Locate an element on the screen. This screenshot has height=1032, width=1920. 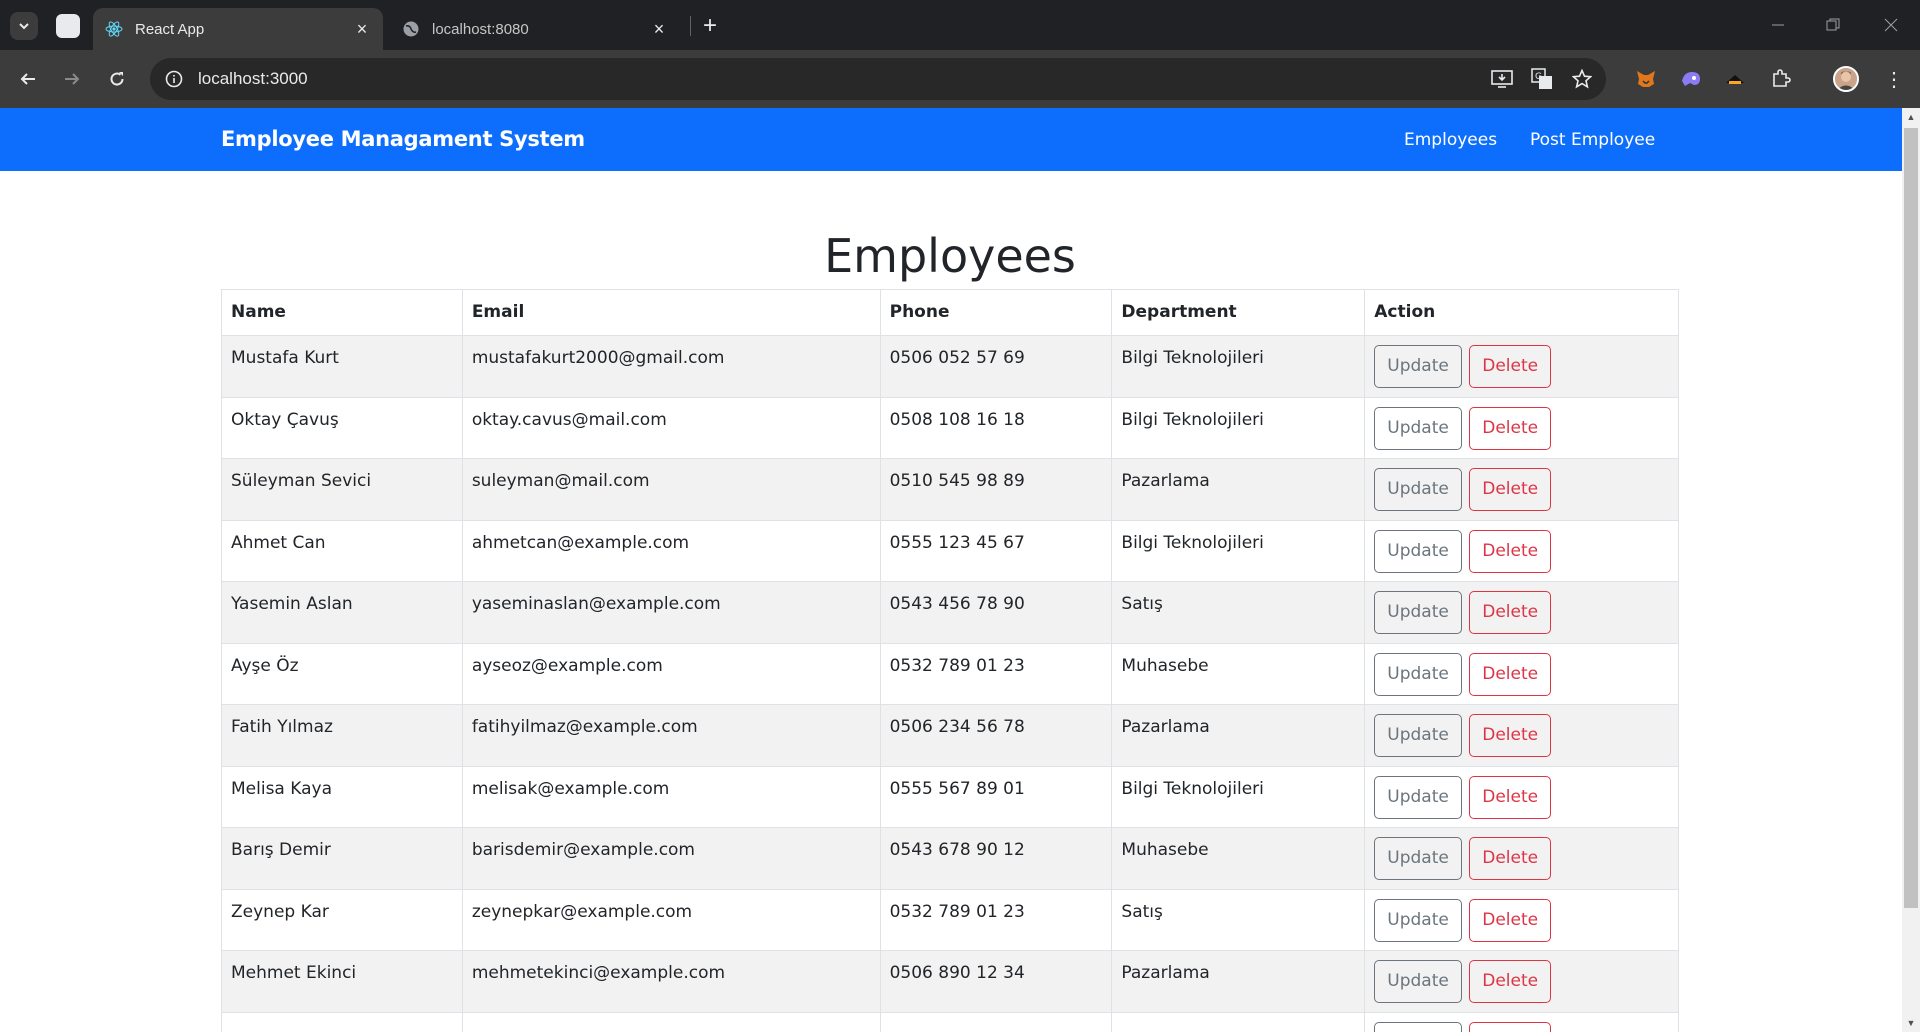
navbar-brand: Employee Managament System is located at coordinates (403, 139).